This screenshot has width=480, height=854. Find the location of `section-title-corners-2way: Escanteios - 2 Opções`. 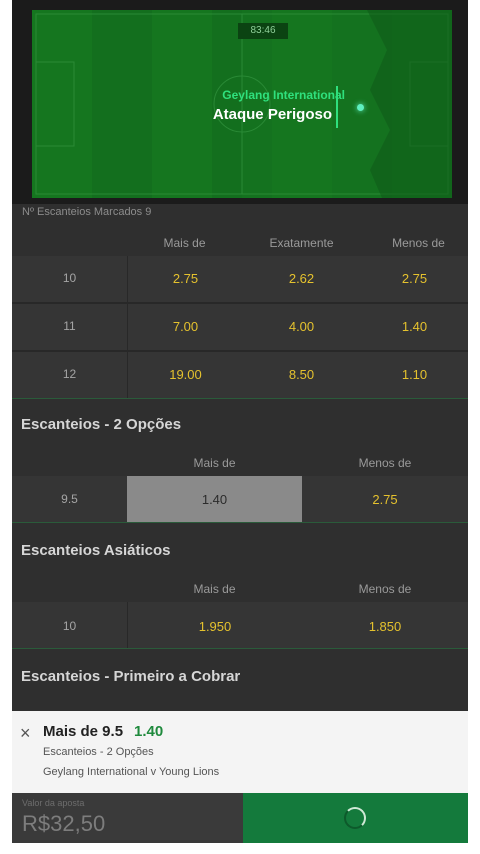

section-title-corners-2way: Escanteios - 2 Opções is located at coordinates (101, 424).